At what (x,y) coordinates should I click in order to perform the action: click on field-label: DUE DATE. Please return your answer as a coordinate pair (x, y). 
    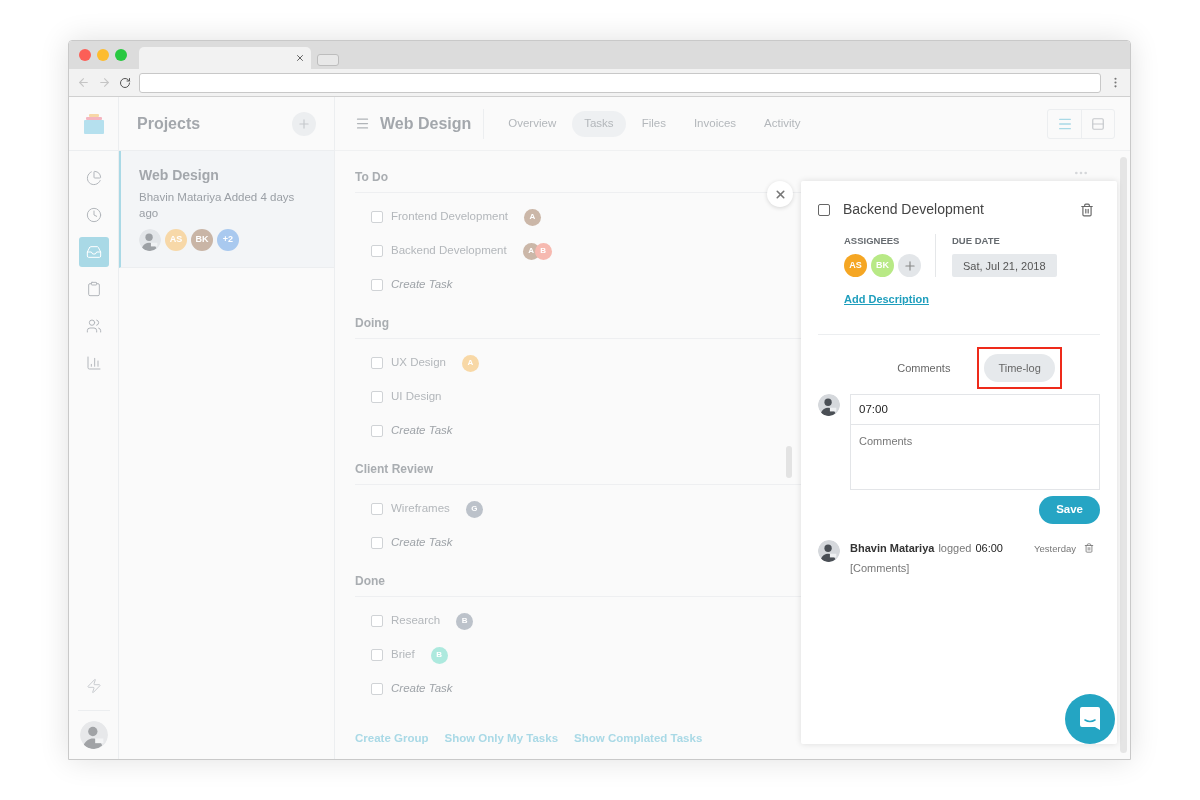
    Looking at the image, I should click on (976, 241).